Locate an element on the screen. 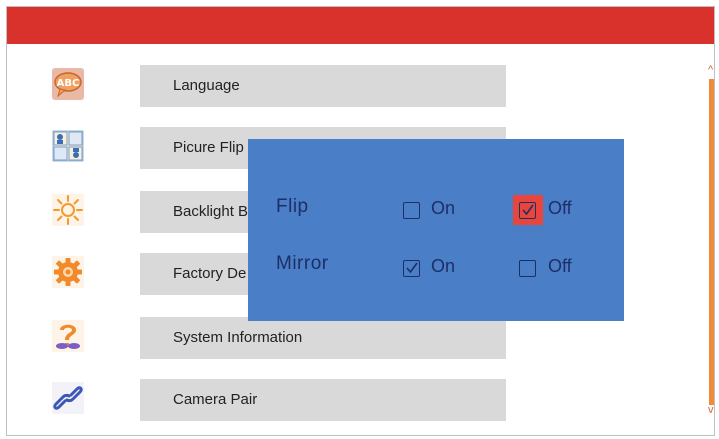  abc-speech-icon: ABC is located at coordinates (68, 84).